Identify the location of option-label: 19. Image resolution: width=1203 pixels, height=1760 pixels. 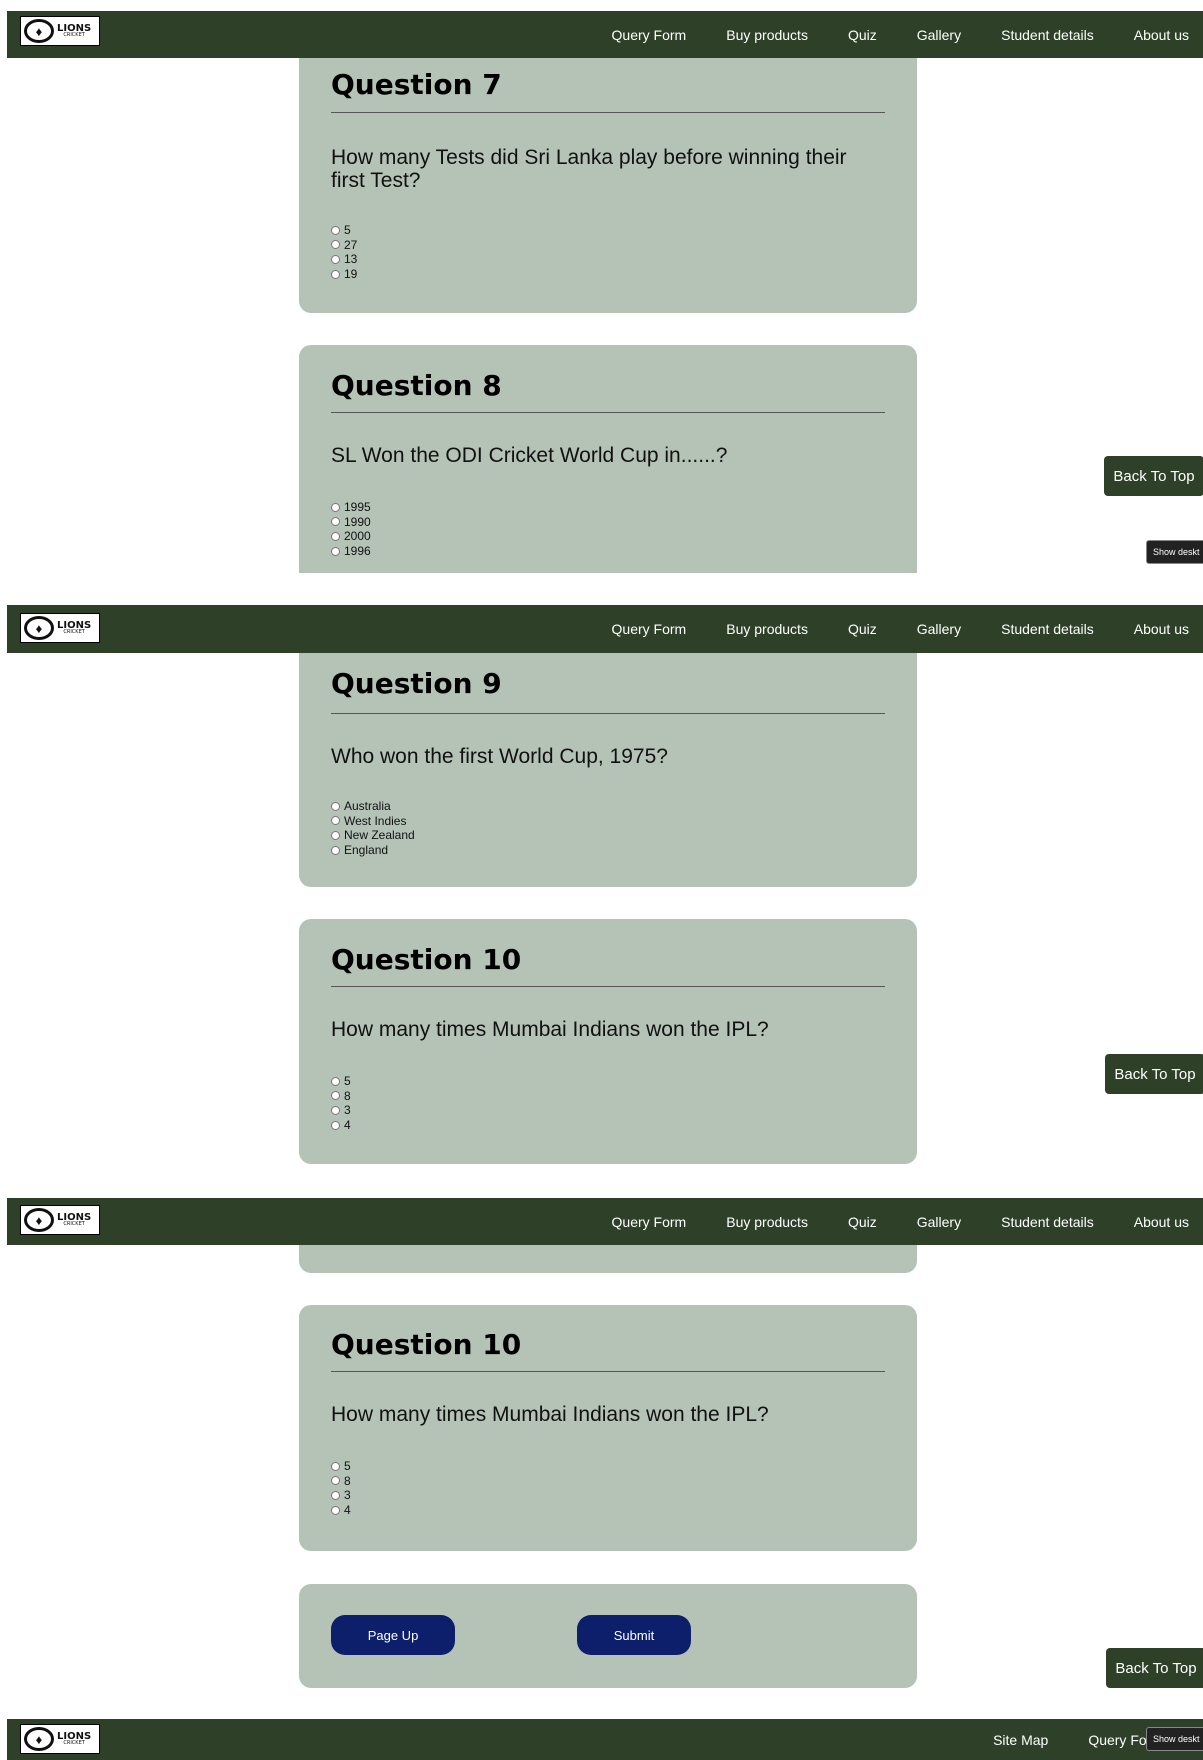
(351, 274).